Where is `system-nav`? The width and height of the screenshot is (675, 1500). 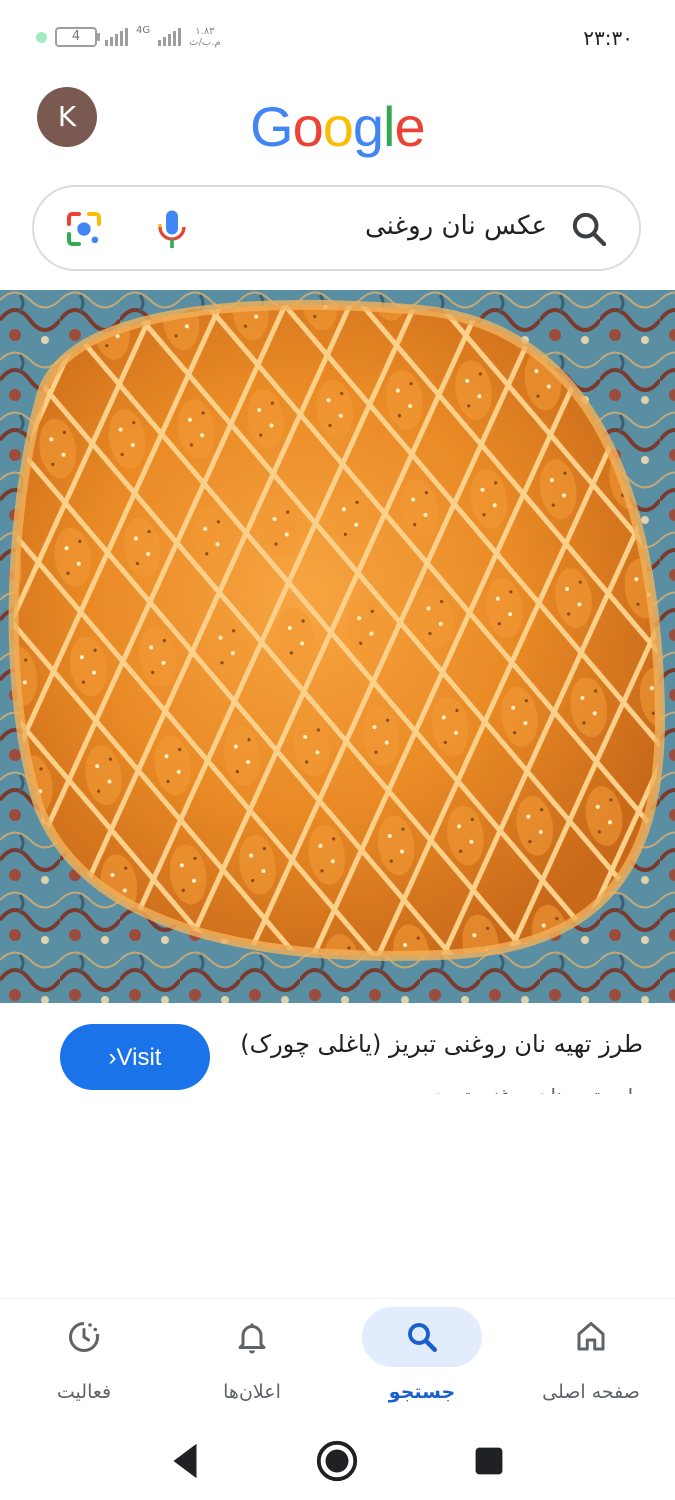
system-nav is located at coordinates (337, 1460).